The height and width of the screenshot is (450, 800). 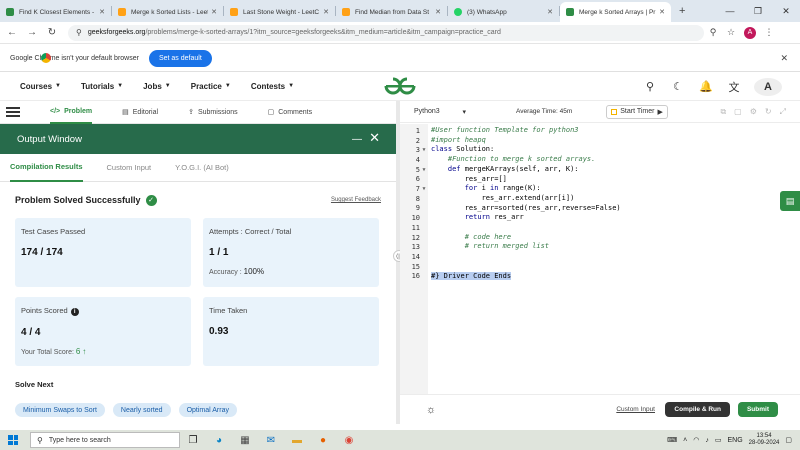 I want to click on network-icon: ◠, so click(x=696, y=440).